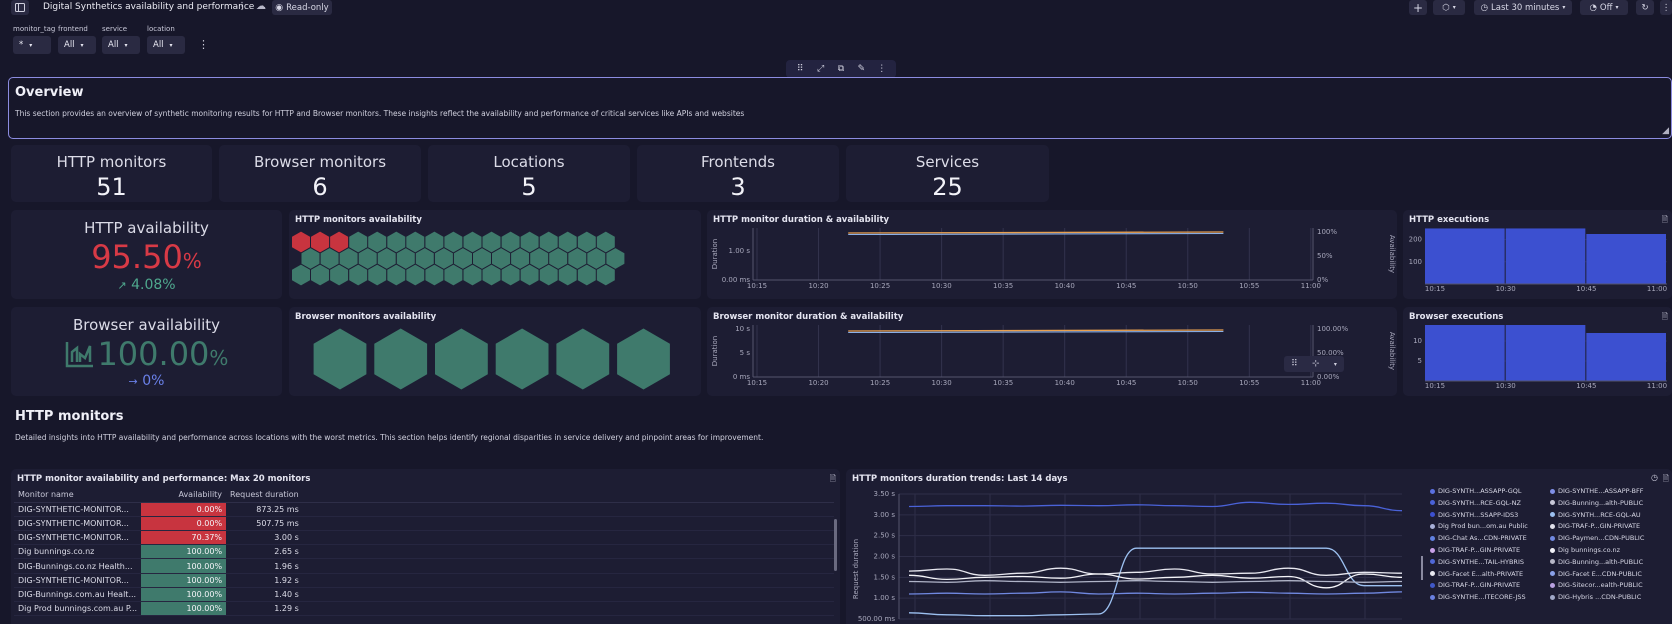 Image resolution: width=1672 pixels, height=624 pixels. What do you see at coordinates (1422, 568) in the screenshot?
I see `legend-scrollbar` at bounding box center [1422, 568].